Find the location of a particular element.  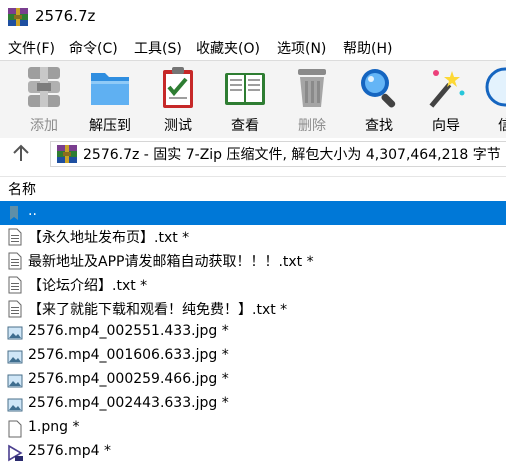

find-button: 查找 is located at coordinates (379, 100).